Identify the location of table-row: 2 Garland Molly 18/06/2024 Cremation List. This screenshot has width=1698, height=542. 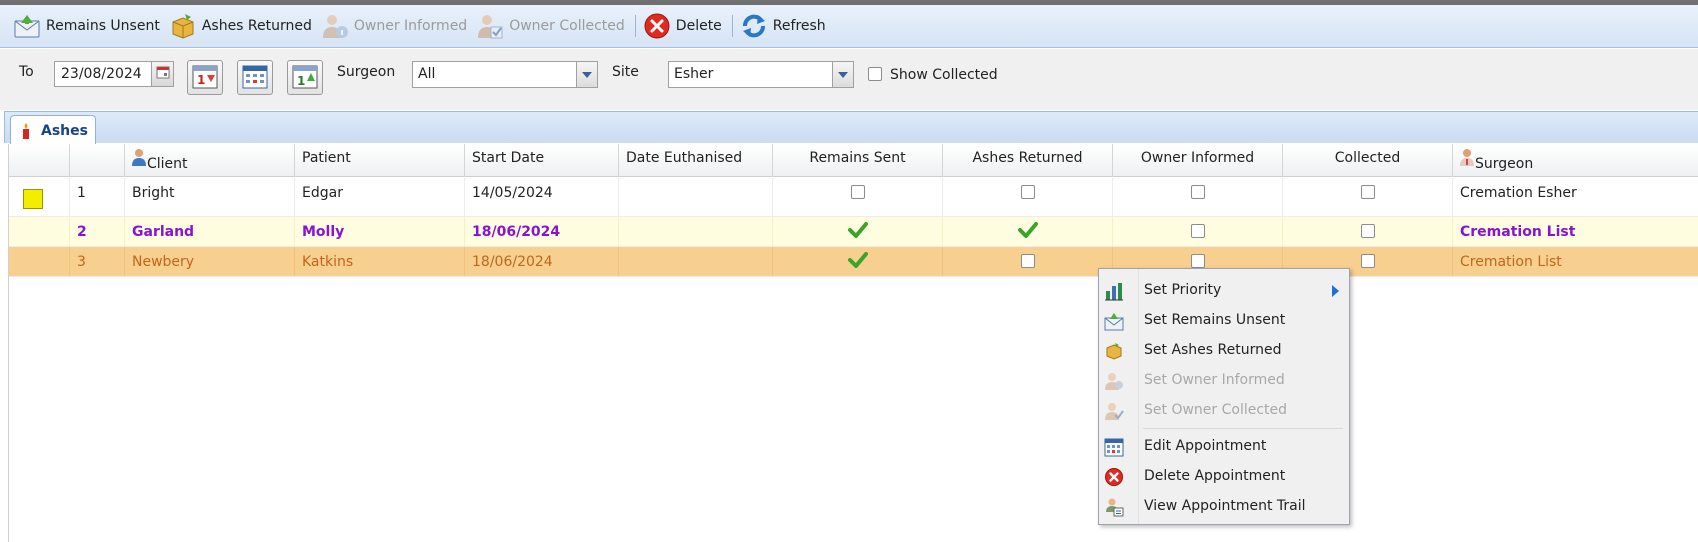
(853, 232).